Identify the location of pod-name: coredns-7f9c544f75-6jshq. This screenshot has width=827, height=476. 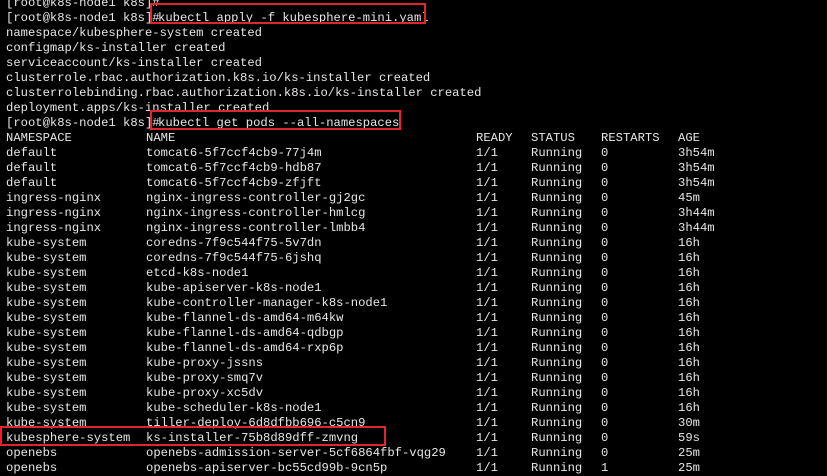
(234, 258).